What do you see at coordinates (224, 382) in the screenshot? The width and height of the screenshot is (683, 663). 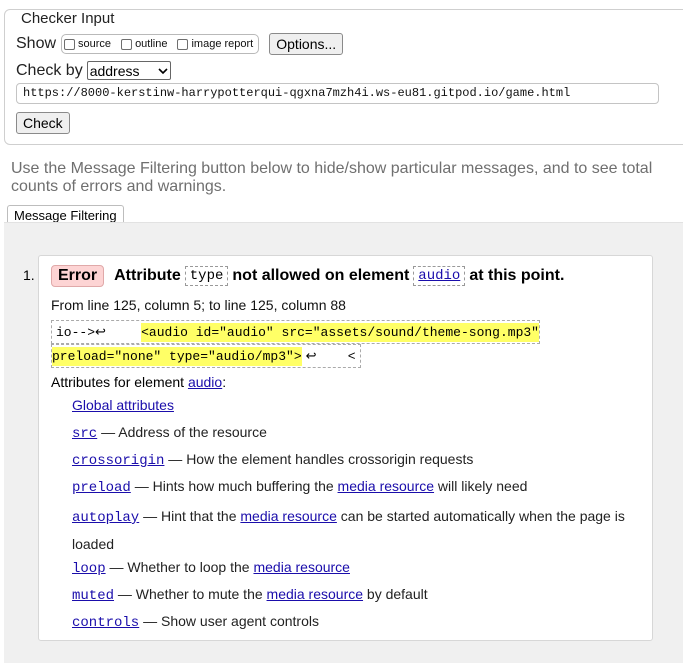 I see `attributes-intro-colon: :` at bounding box center [224, 382].